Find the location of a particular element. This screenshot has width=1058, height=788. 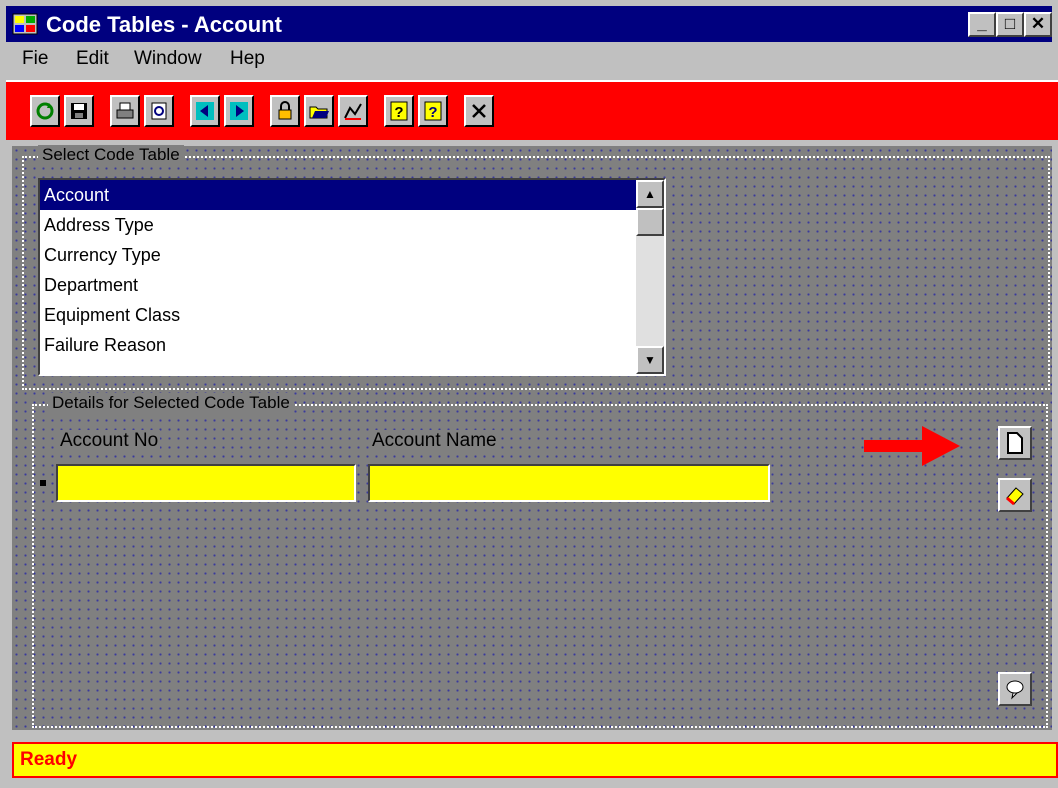

app-icon is located at coordinates (25, 24).